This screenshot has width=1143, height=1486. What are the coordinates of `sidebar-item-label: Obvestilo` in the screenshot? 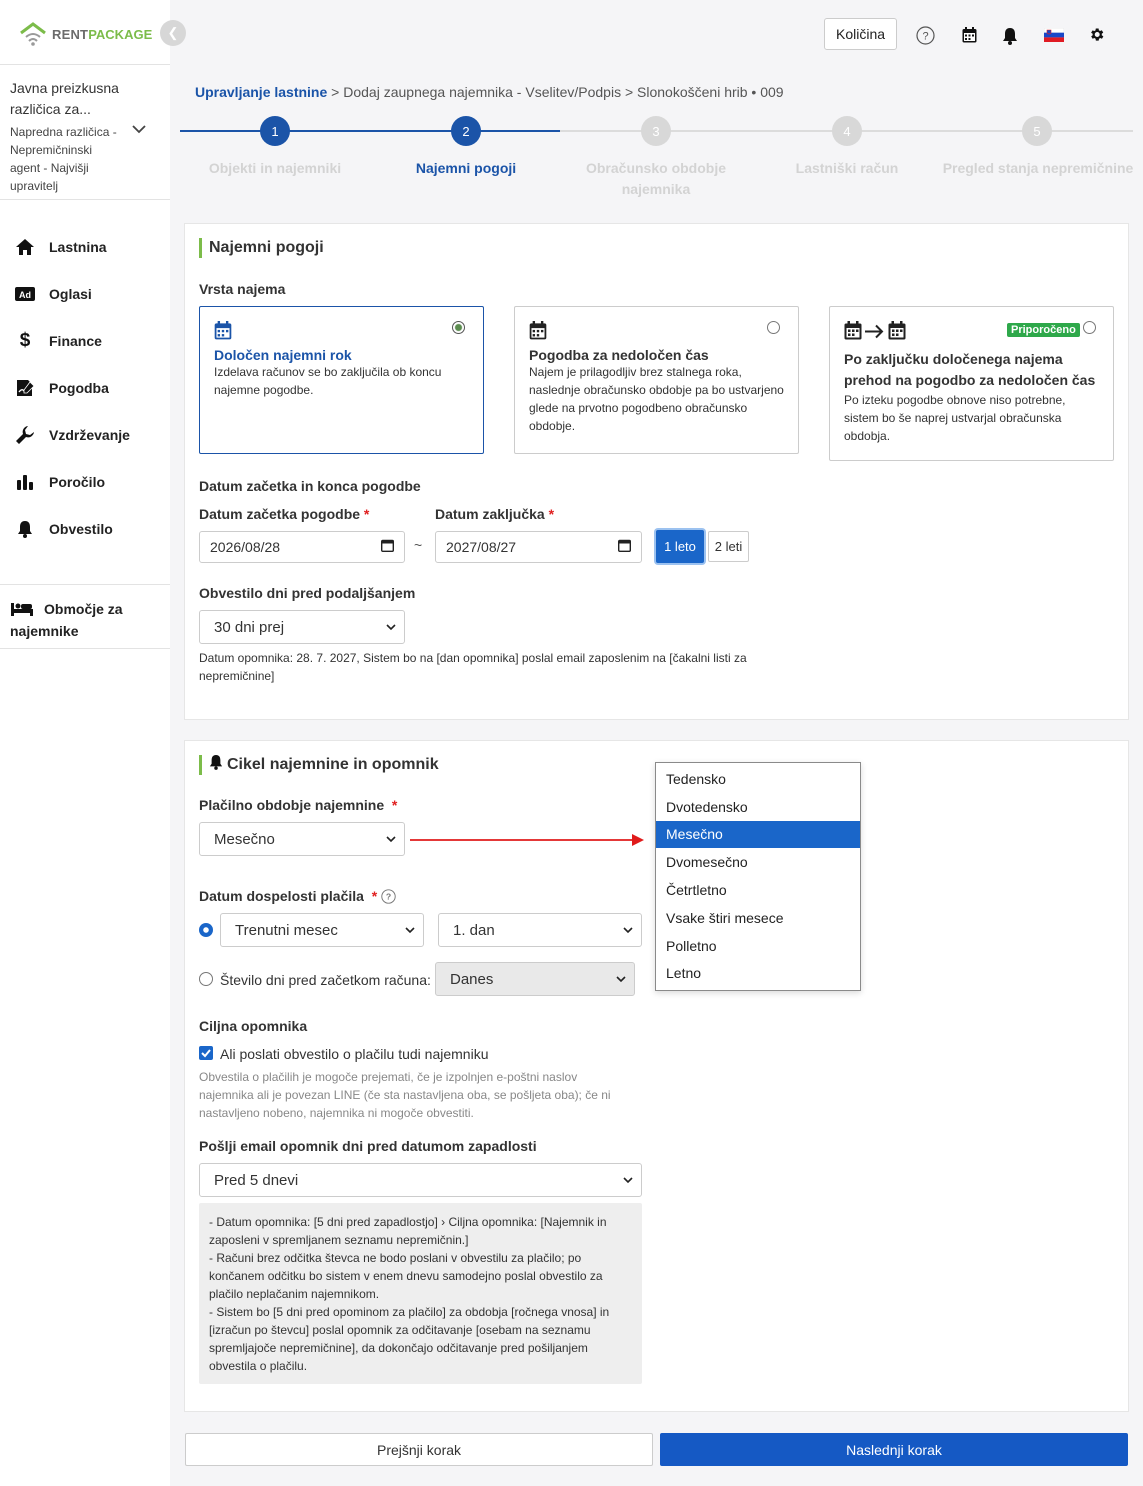 It's located at (81, 529).